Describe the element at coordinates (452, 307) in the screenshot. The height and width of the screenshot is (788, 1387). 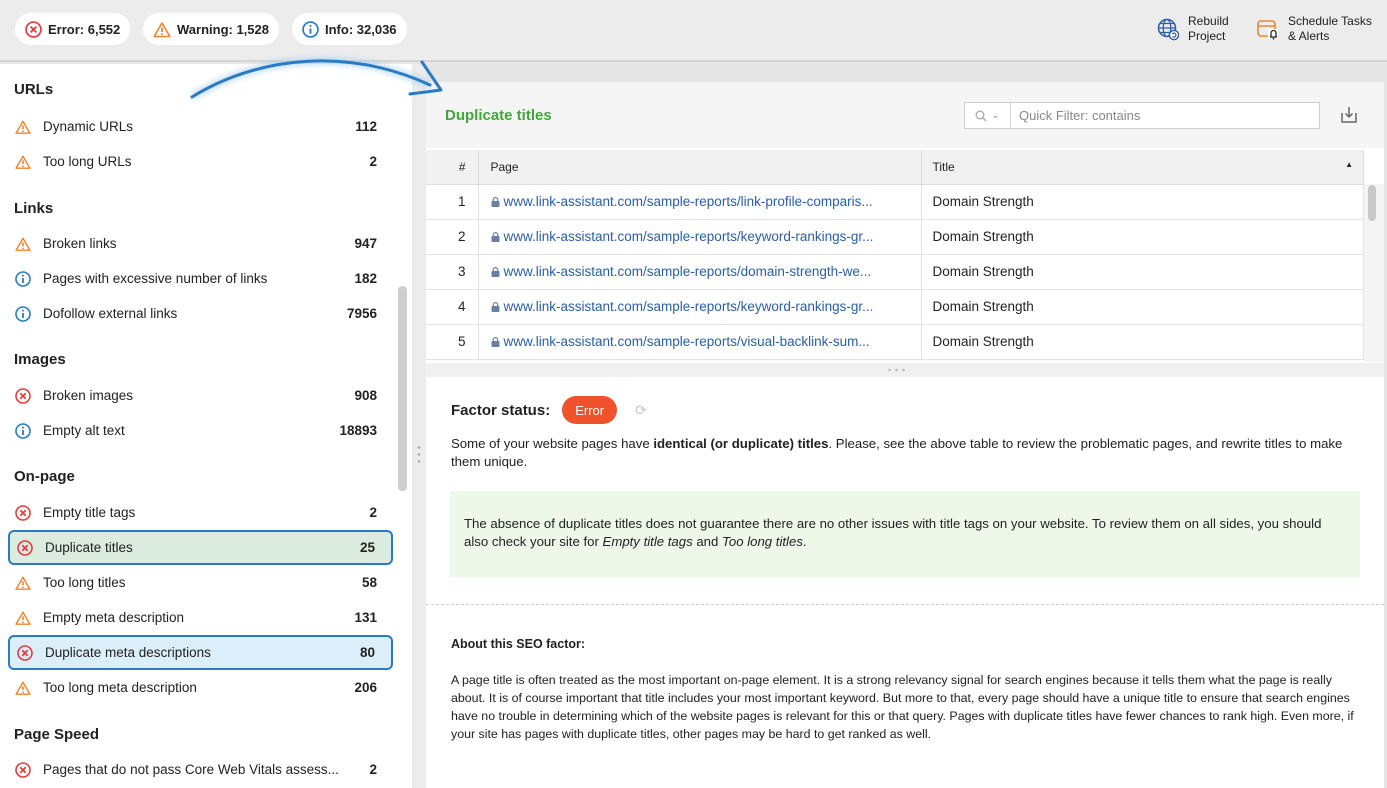
I see `cell-num: 4` at that location.